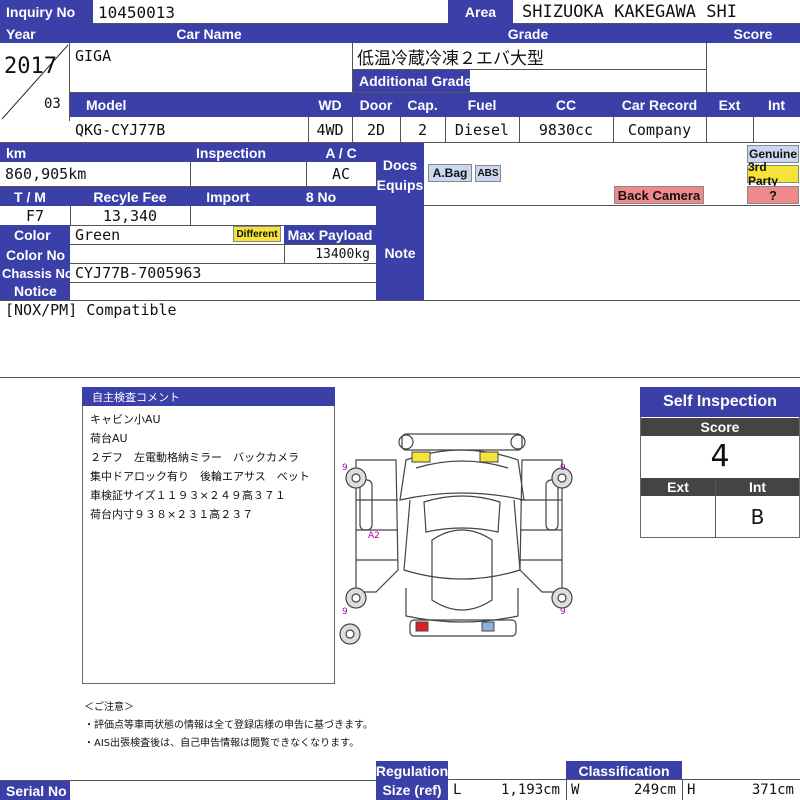 The image size is (800, 800). What do you see at coordinates (138, 272) in the screenshot?
I see `chassis-no-value: CYJ77B-7005963` at bounding box center [138, 272].